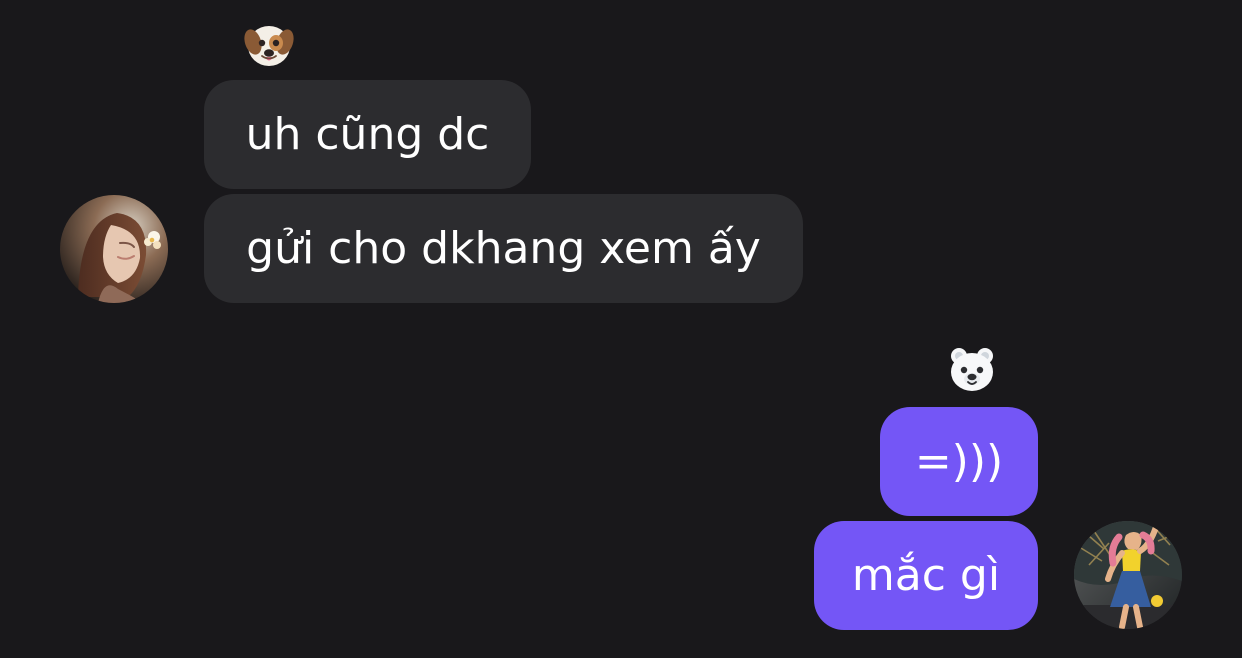 The image size is (1242, 658). Describe the element at coordinates (114, 249) in the screenshot. I see `contact-avatar-icon` at that location.